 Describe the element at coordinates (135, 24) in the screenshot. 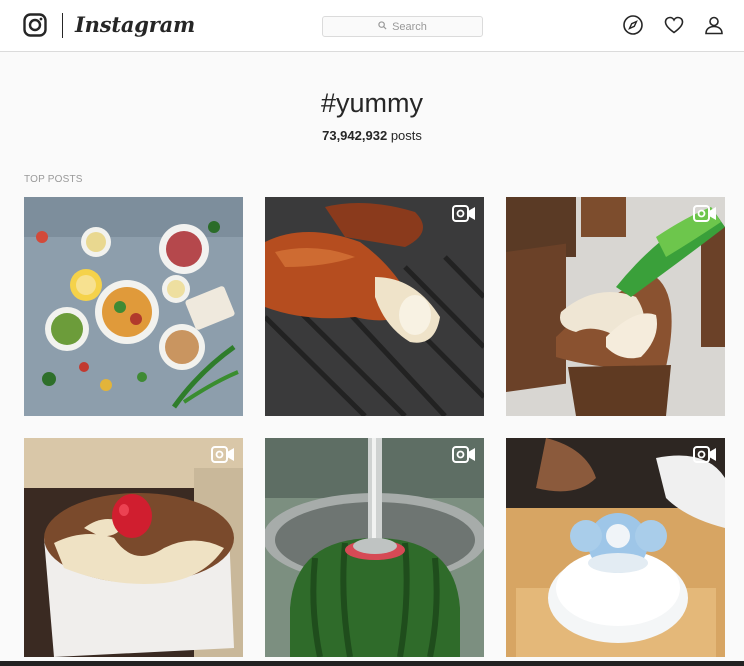

I see `instagram-wordmark: Instagram` at that location.